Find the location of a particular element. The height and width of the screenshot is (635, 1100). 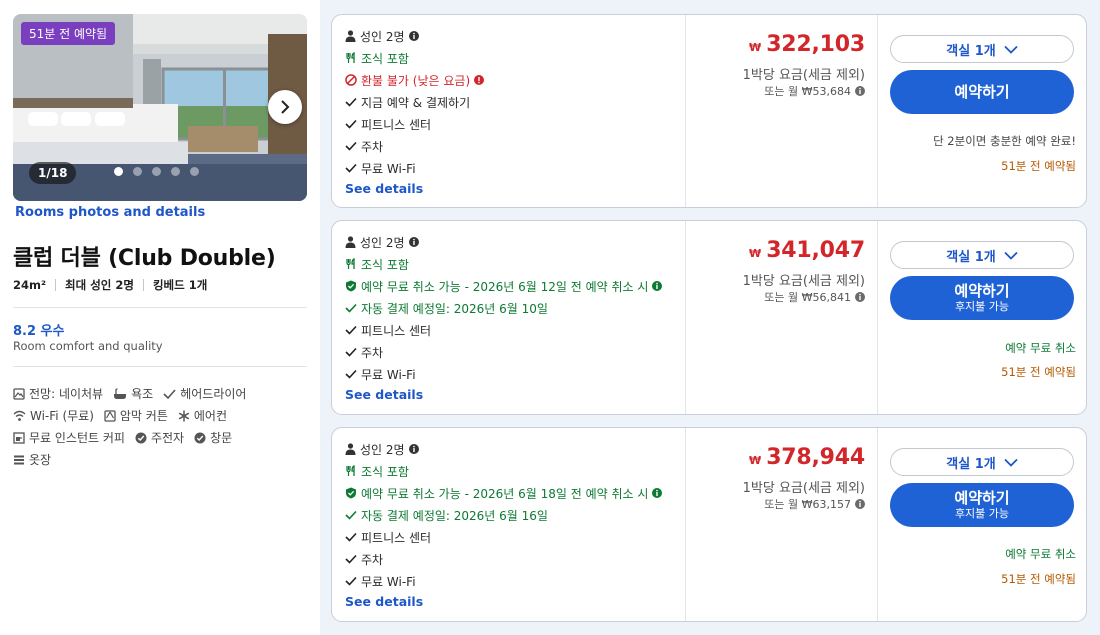

price-amount: 378,944 is located at coordinates (815, 457).